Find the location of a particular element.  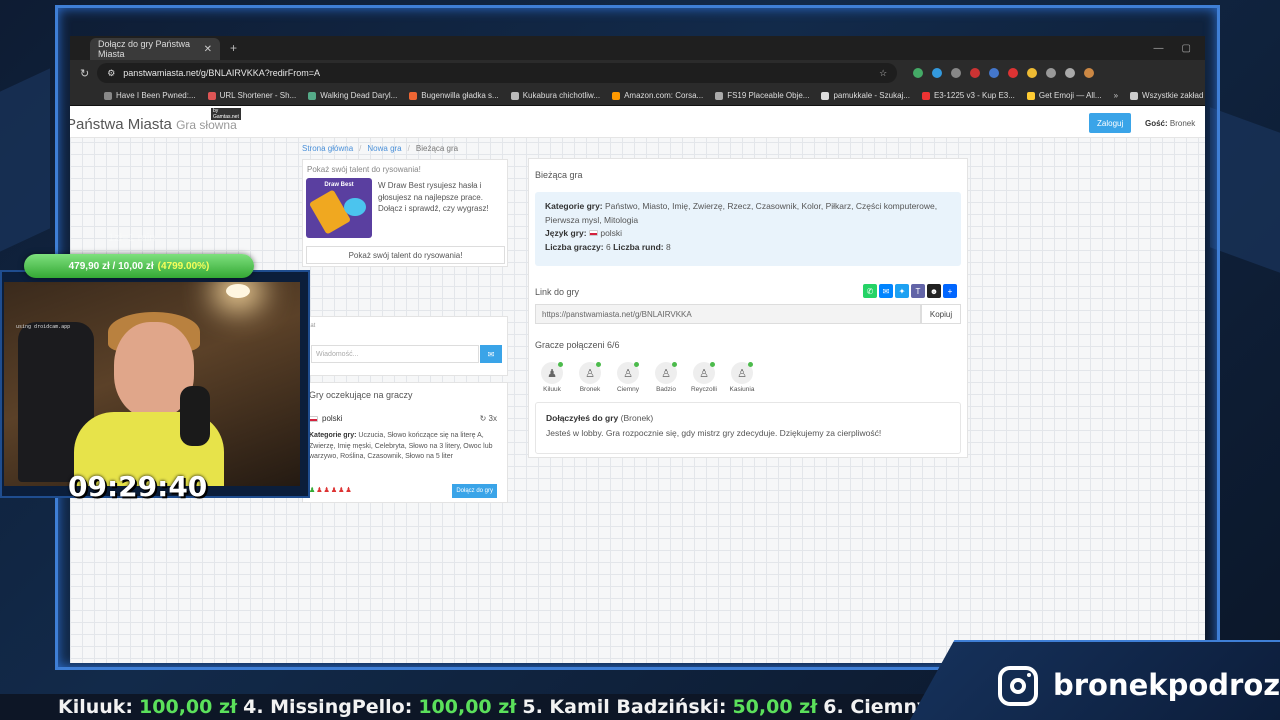

folder-icon is located at coordinates (1134, 95).